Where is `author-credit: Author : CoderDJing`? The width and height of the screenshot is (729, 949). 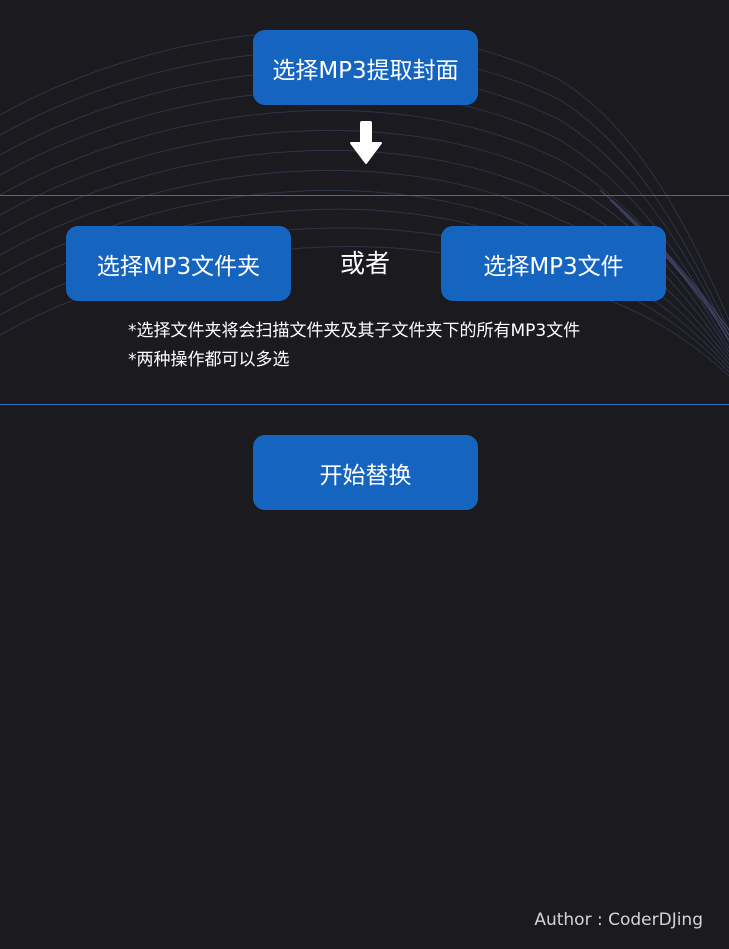
author-credit: Author : CoderDJing is located at coordinates (618, 920).